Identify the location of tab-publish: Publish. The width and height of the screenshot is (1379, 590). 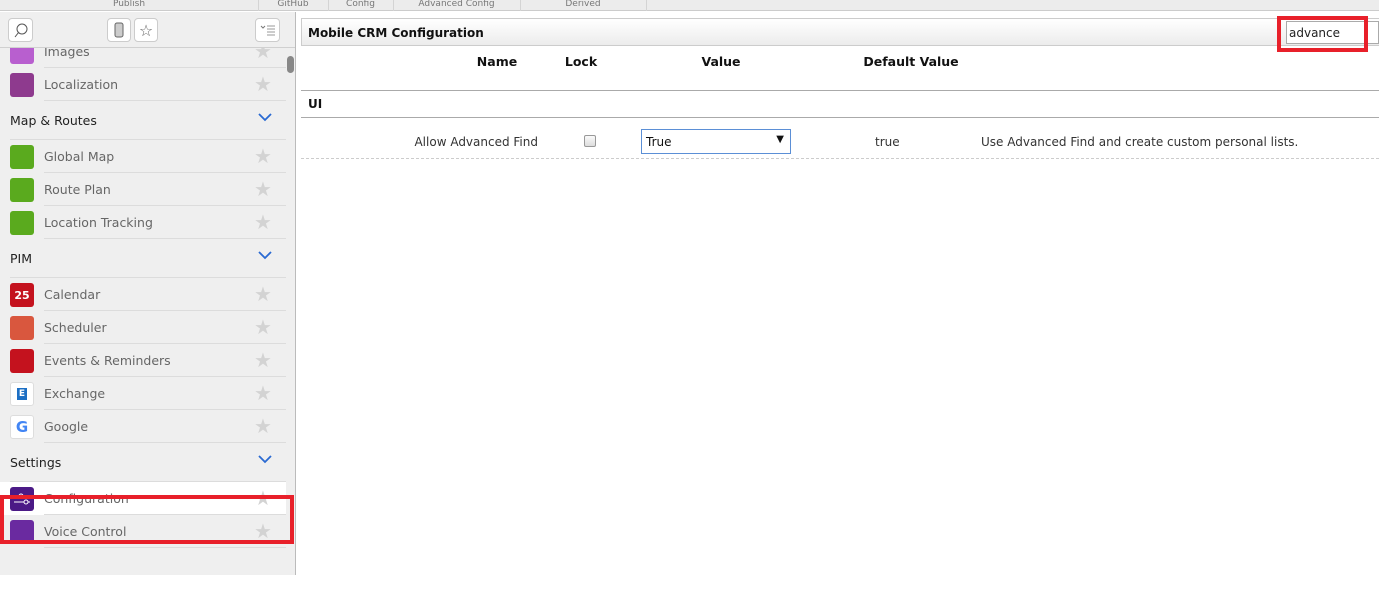
(129, 4).